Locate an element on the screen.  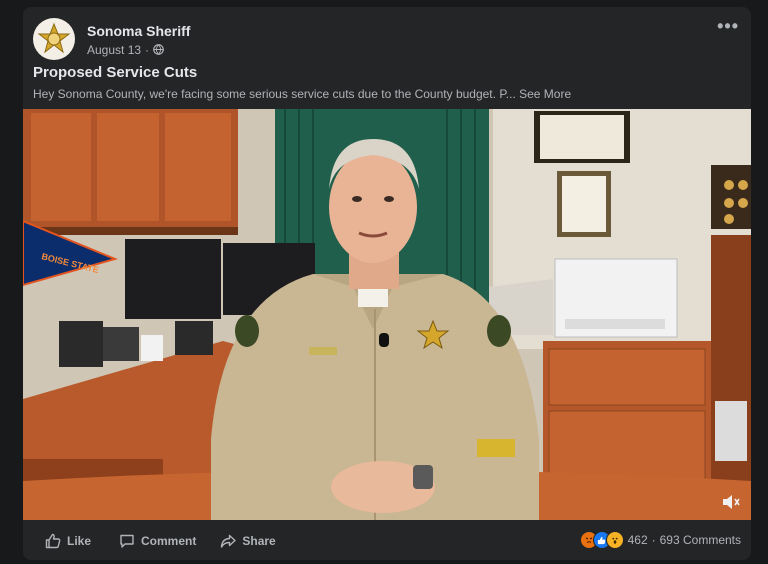
date-row: August 13 · is located at coordinates (138, 50).